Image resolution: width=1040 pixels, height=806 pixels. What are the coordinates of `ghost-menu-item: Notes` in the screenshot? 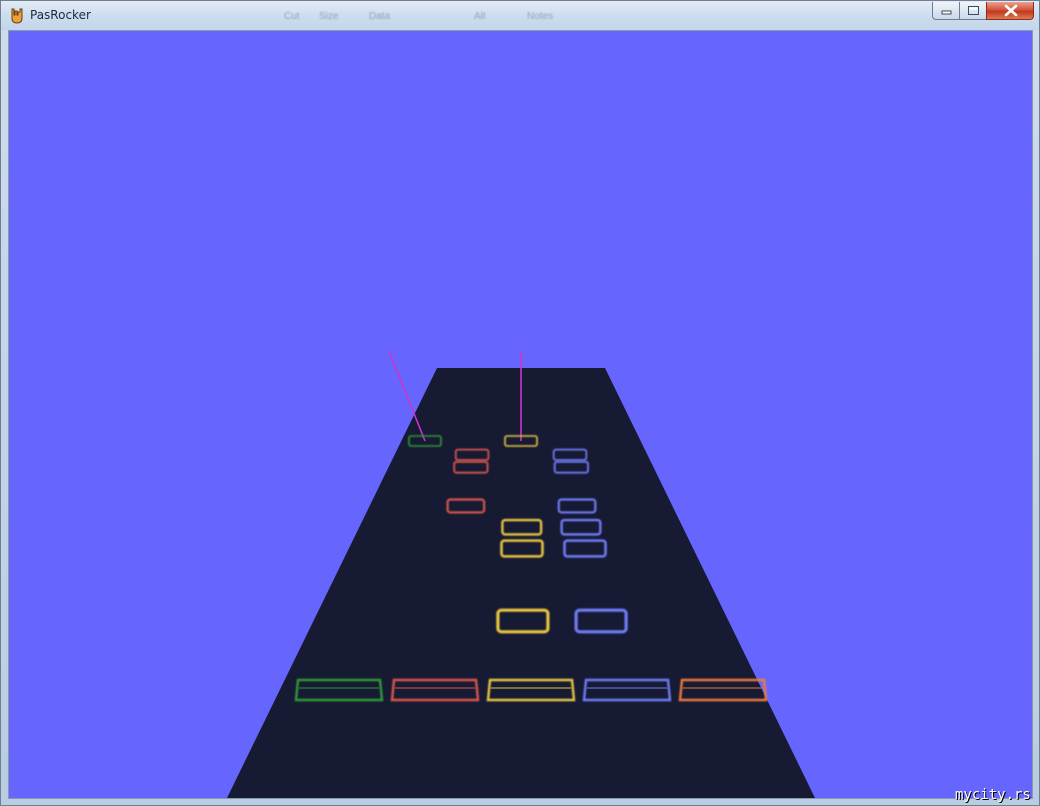 It's located at (540, 16).